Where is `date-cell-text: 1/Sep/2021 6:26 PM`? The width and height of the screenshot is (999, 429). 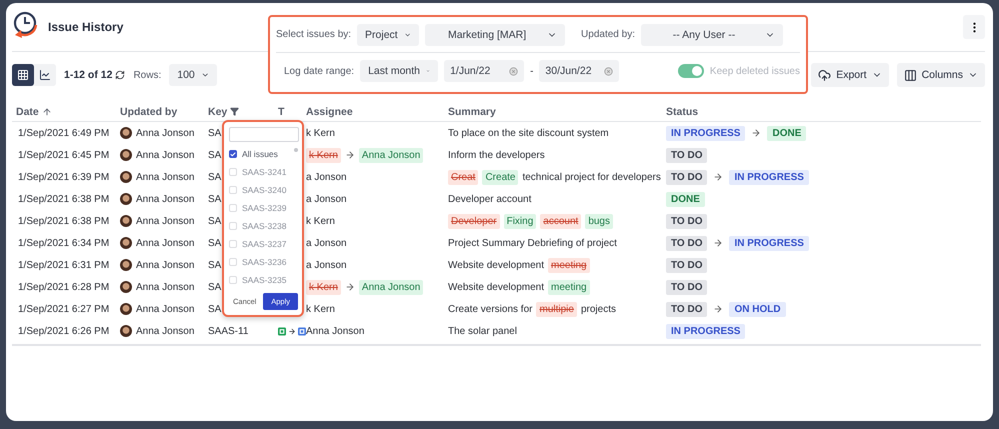
date-cell-text: 1/Sep/2021 6:26 PM is located at coordinates (63, 331).